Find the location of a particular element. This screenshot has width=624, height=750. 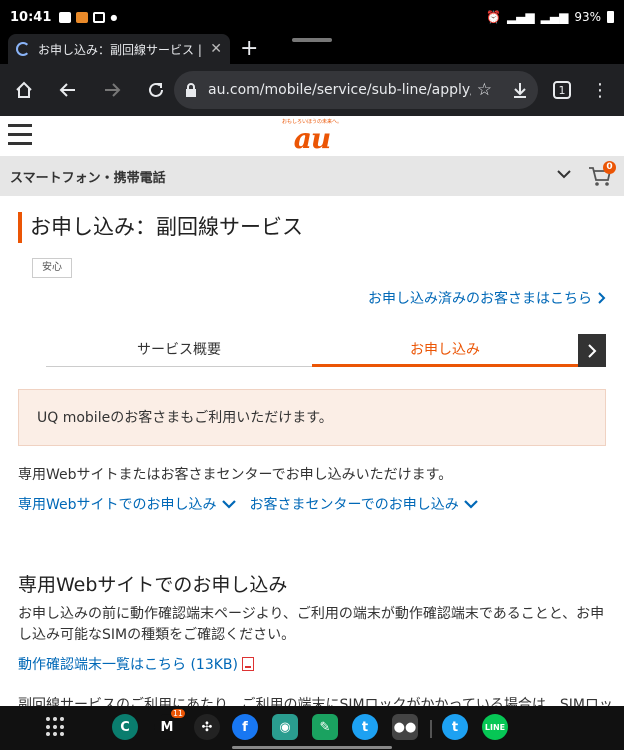

home-icon is located at coordinates (24, 89).